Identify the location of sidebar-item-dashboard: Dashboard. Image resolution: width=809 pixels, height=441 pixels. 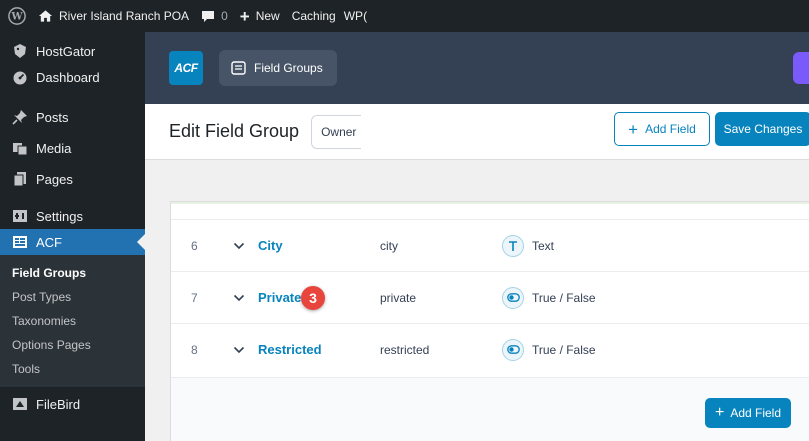
(72, 77).